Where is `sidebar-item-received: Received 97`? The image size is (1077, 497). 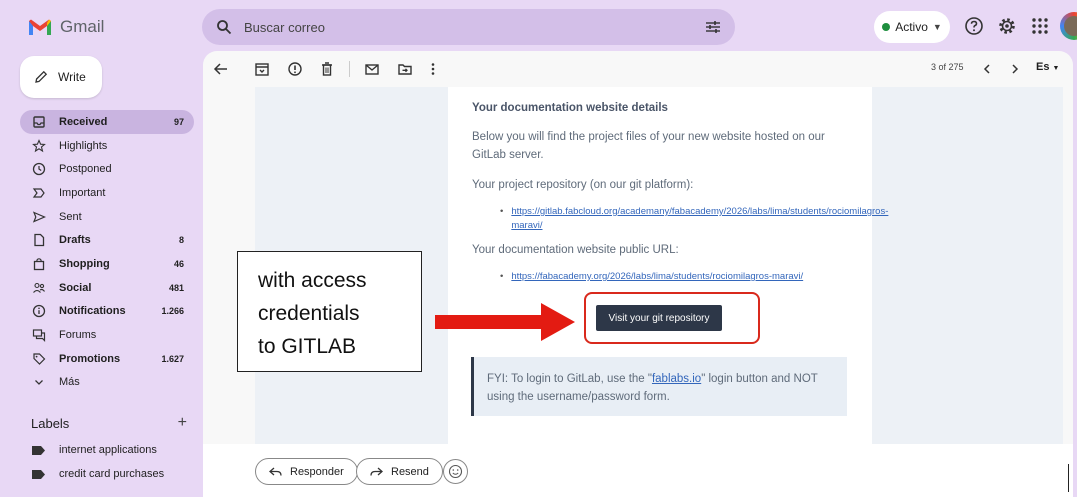
sidebar-item-received: Received 97 is located at coordinates (107, 122).